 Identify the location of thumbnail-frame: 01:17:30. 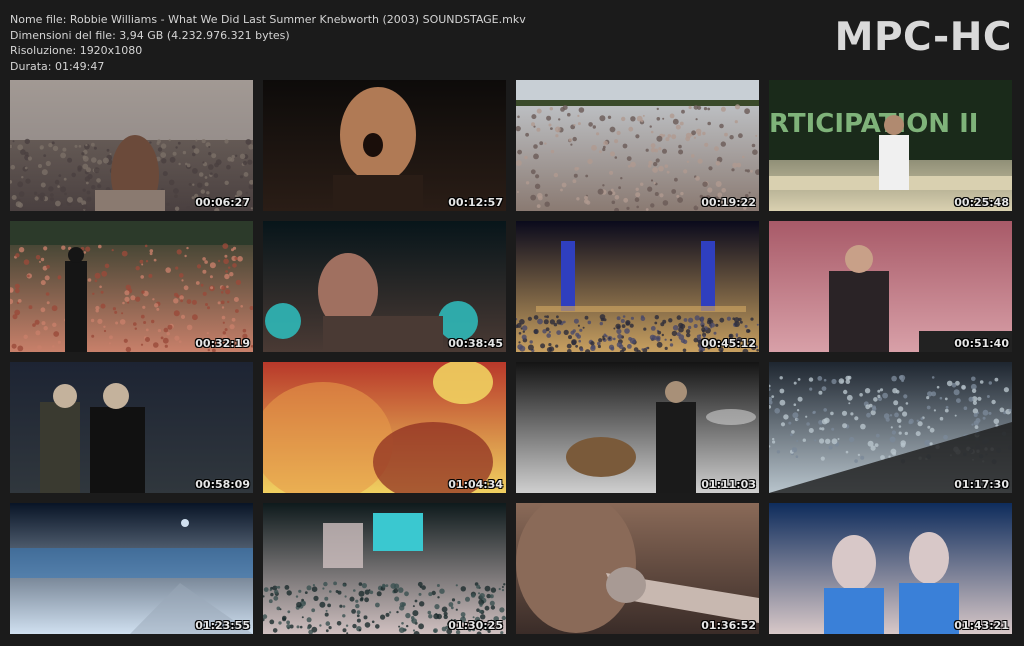
(890, 427).